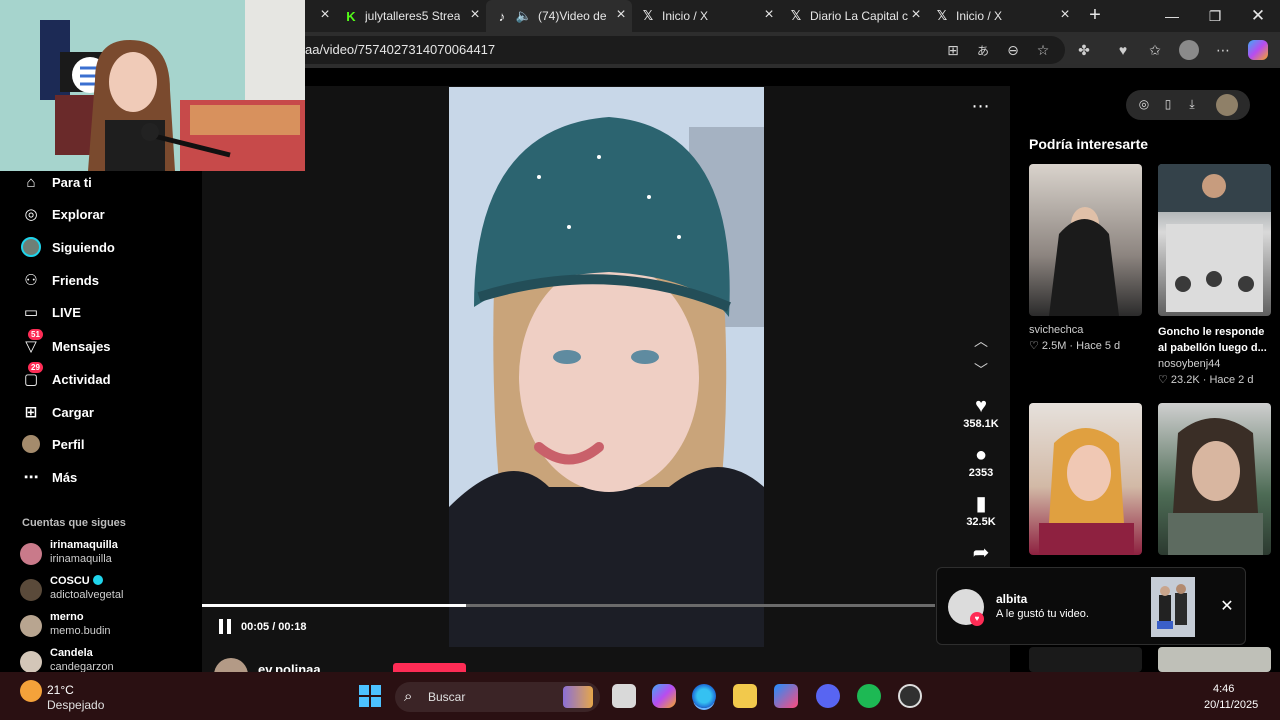 The height and width of the screenshot is (720, 1280). Describe the element at coordinates (76, 581) in the screenshot. I see `account-name-row: COSCU` at that location.